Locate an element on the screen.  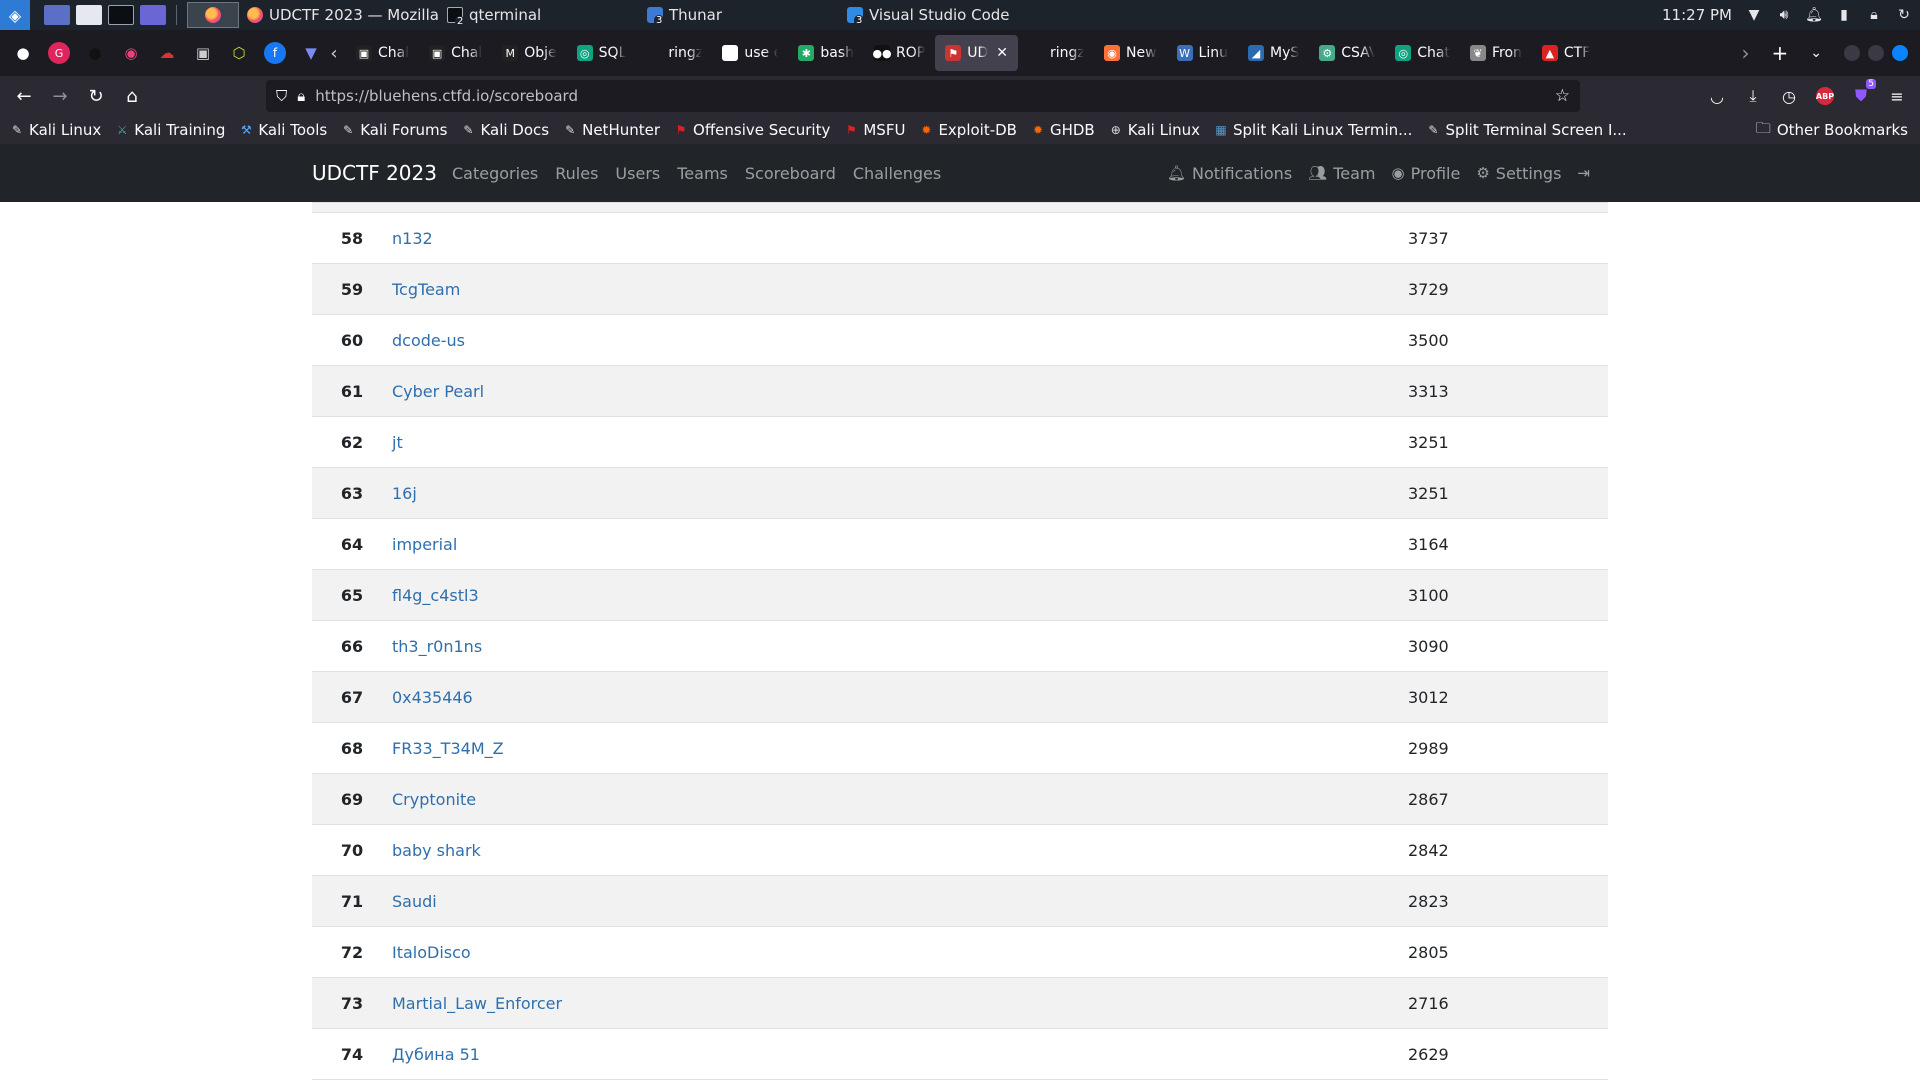
team-link: dcode-us is located at coordinates (428, 340).